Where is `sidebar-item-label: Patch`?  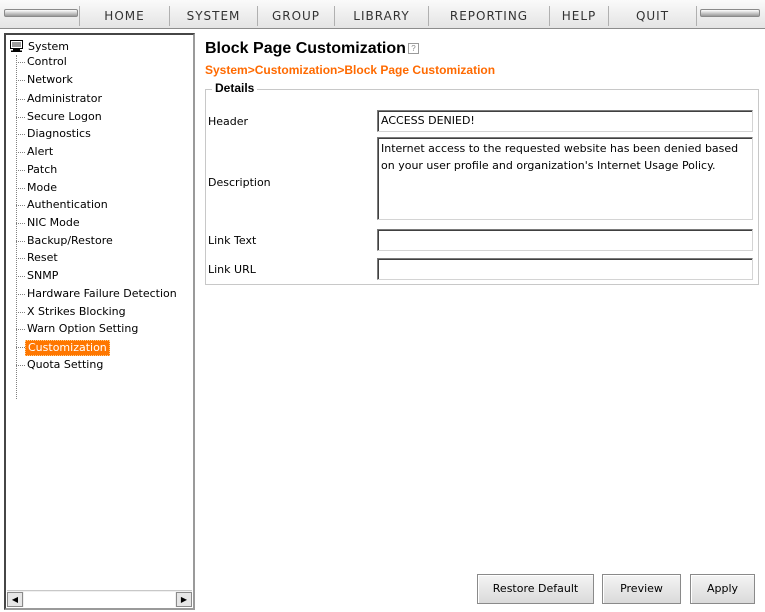 sidebar-item-label: Patch is located at coordinates (42, 169).